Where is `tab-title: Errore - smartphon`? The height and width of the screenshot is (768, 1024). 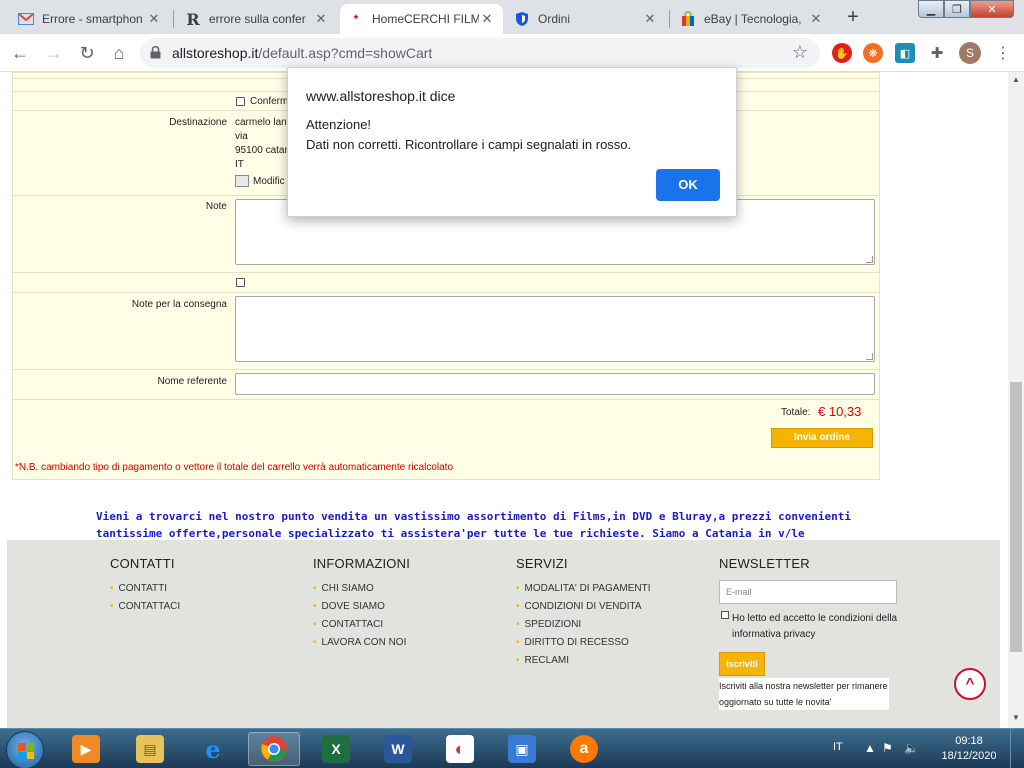 tab-title: Errore - smartphon is located at coordinates (92, 19).